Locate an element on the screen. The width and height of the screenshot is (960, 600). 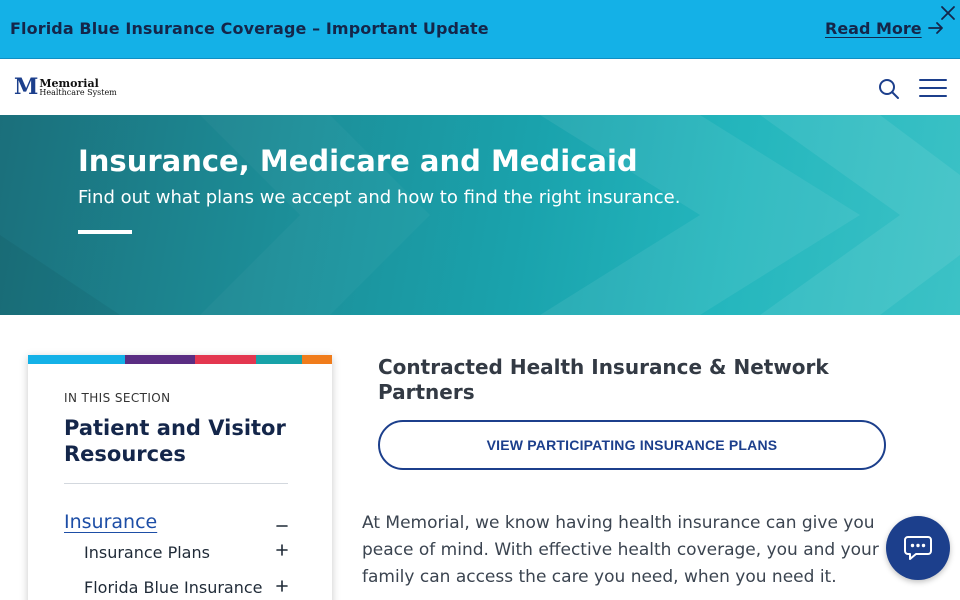
close-icon is located at coordinates (948, 13).